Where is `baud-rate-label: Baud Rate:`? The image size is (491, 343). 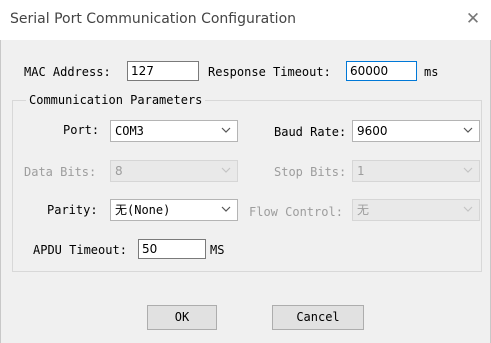 baud-rate-label: Baud Rate: is located at coordinates (310, 132).